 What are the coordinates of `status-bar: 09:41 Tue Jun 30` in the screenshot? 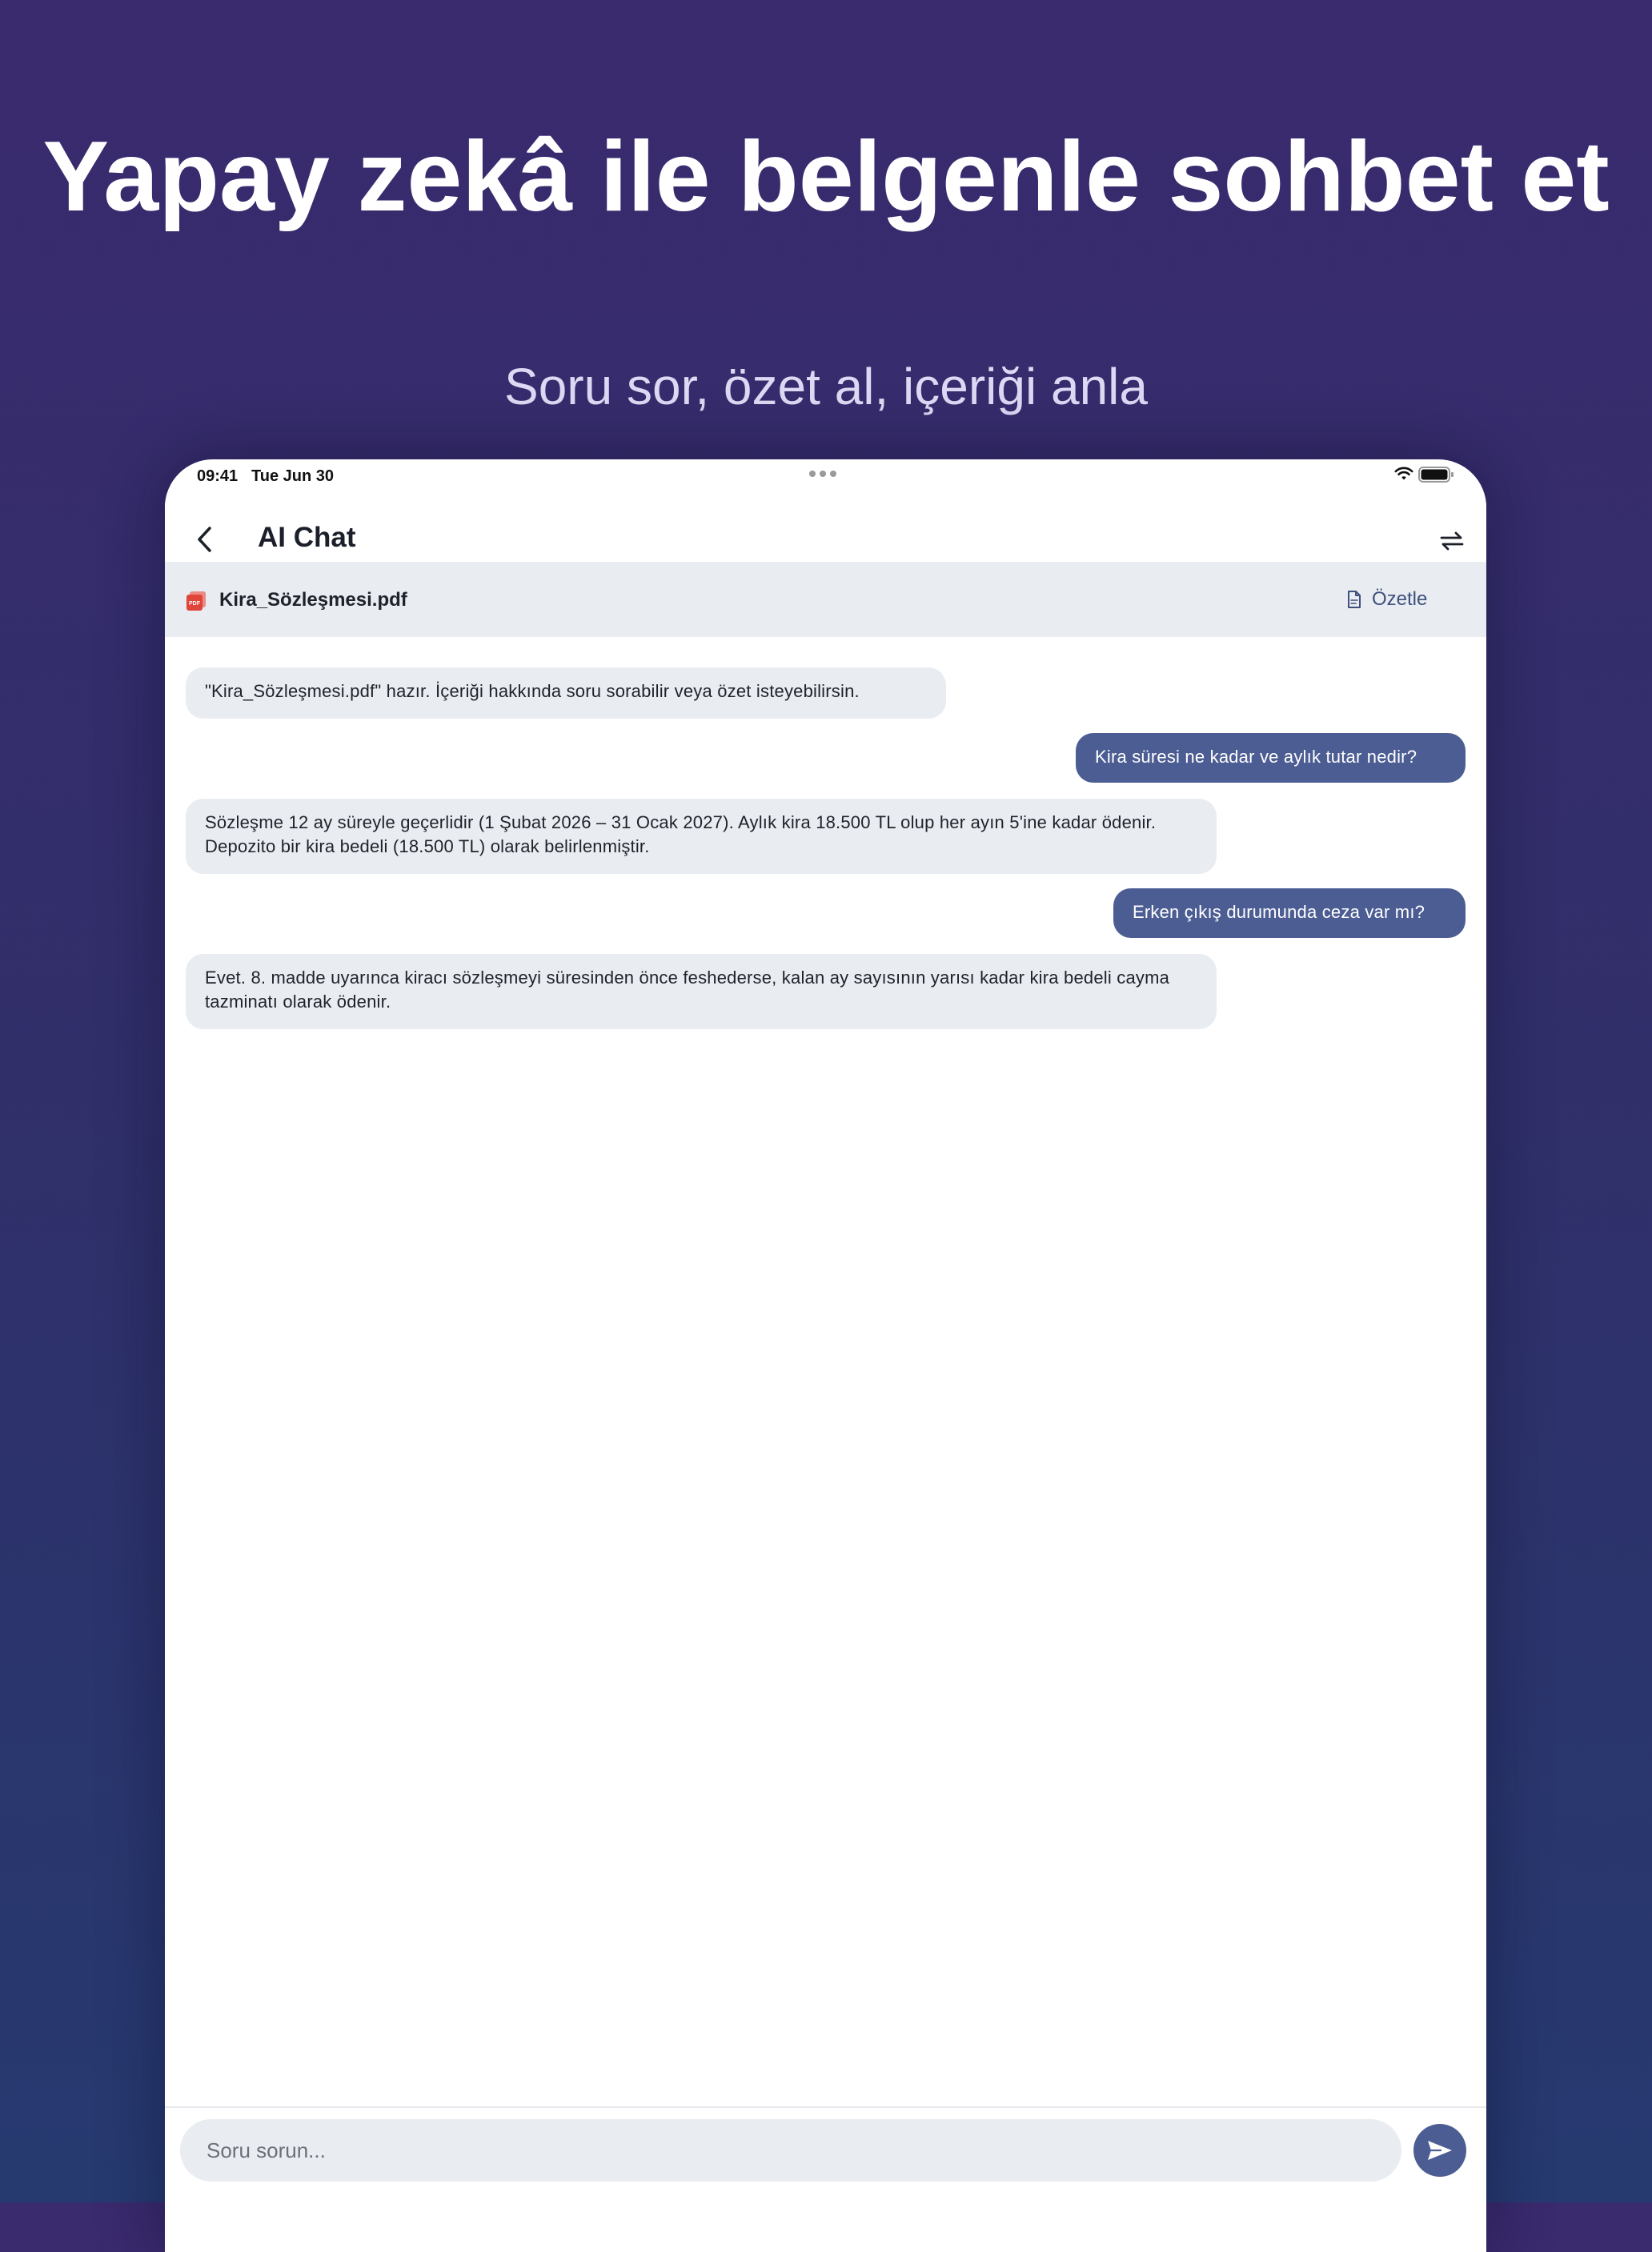 It's located at (825, 476).